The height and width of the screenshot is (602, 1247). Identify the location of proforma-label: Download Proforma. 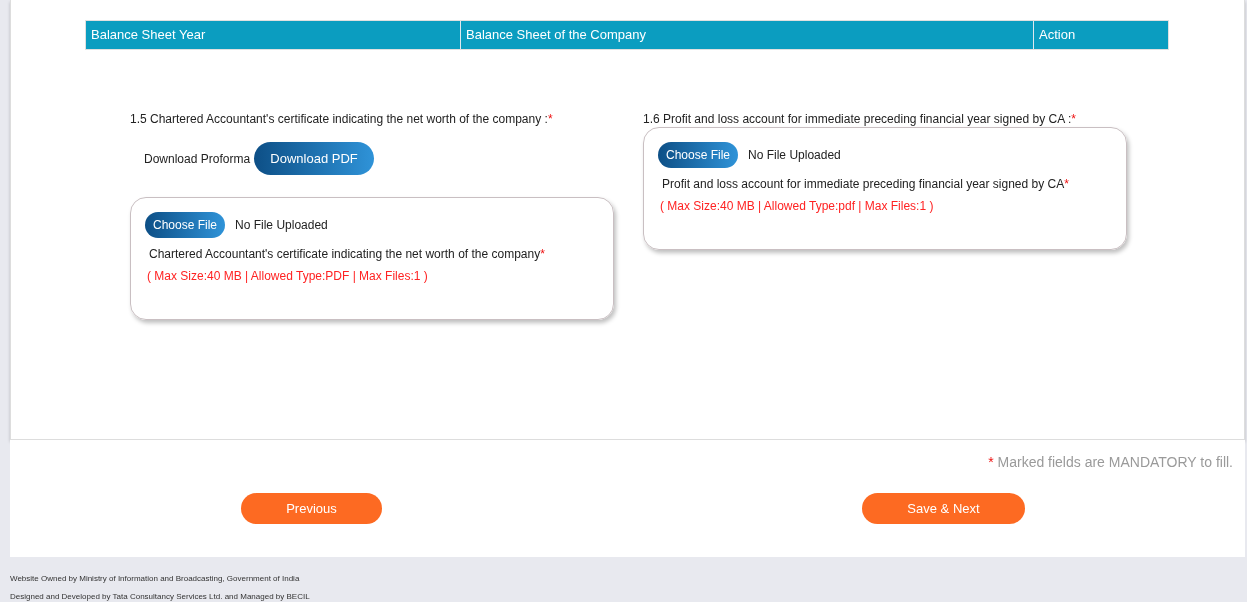
(197, 158).